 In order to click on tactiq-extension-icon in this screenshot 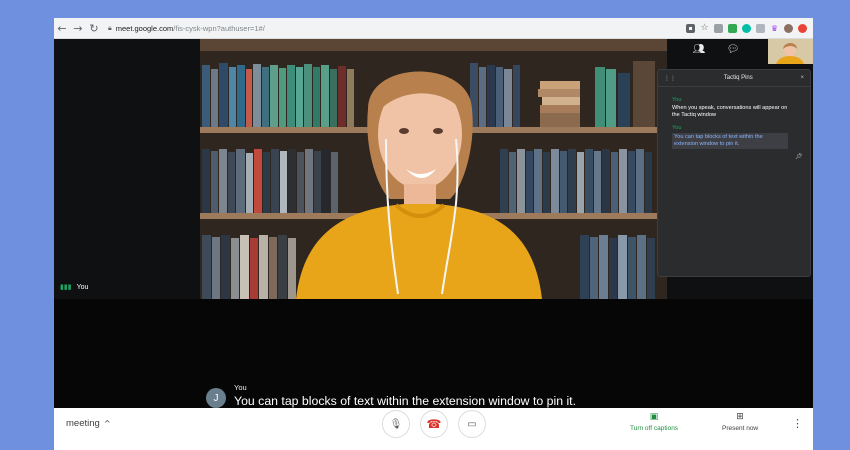, I will do `click(746, 28)`.